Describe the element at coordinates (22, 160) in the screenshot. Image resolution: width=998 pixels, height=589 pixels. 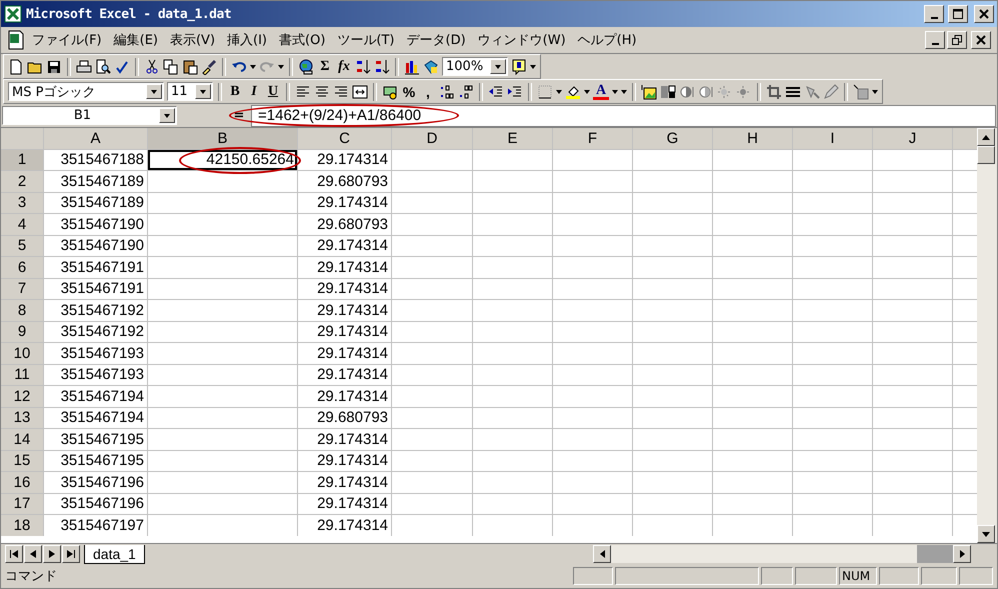
I see `row-header: 1` at that location.